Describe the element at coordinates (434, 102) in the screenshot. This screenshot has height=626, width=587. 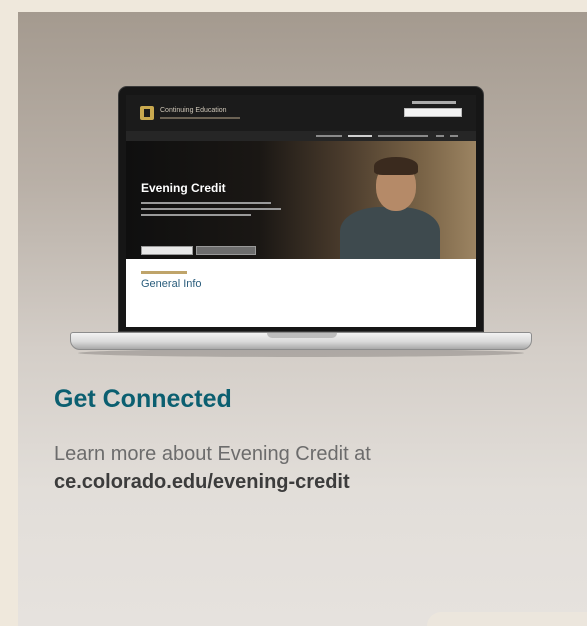
I see `screen-search-label` at that location.